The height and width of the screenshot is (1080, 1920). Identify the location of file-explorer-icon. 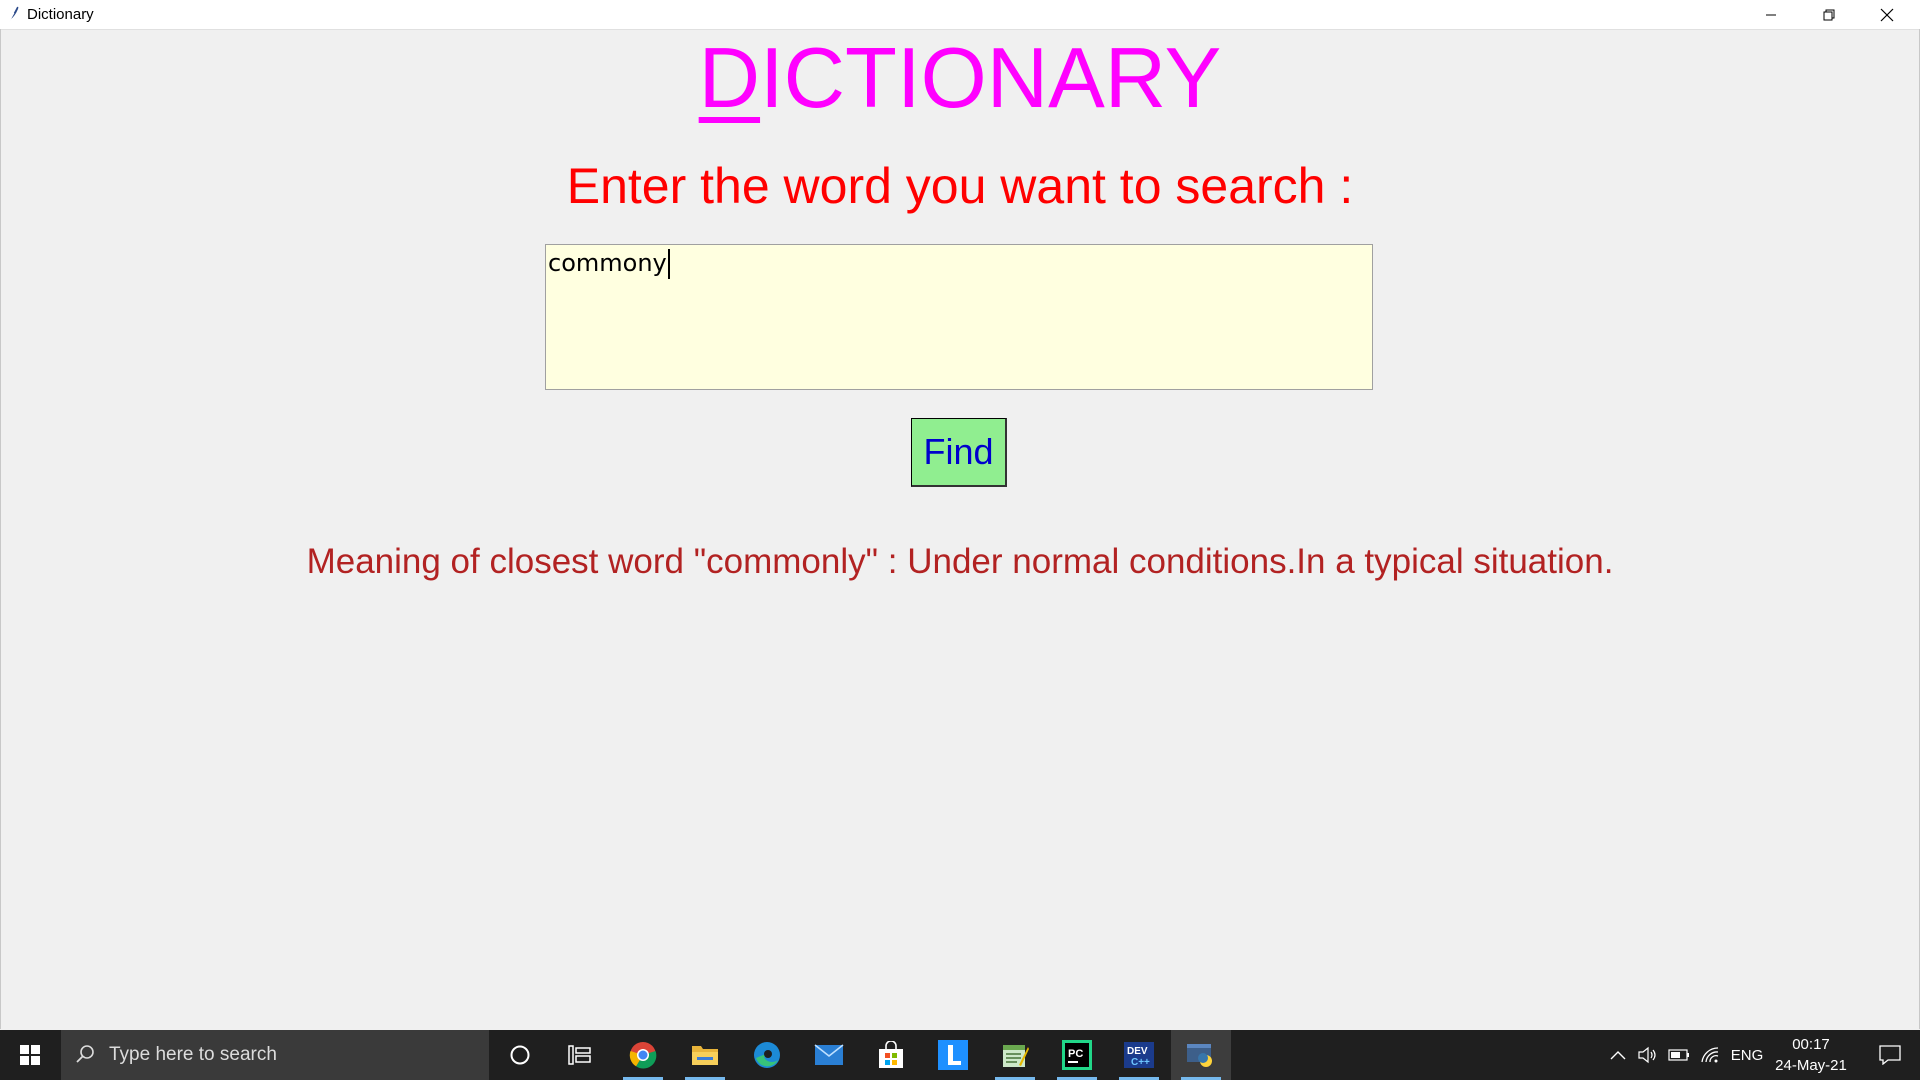
(705, 1055).